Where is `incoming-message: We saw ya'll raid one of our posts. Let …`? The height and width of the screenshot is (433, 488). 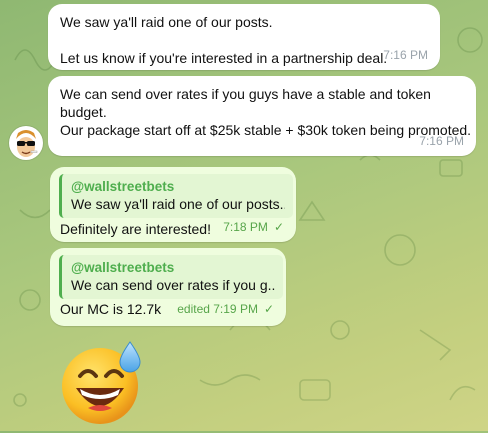
incoming-message: We saw ya'll raid one of our posts. Let … is located at coordinates (244, 37).